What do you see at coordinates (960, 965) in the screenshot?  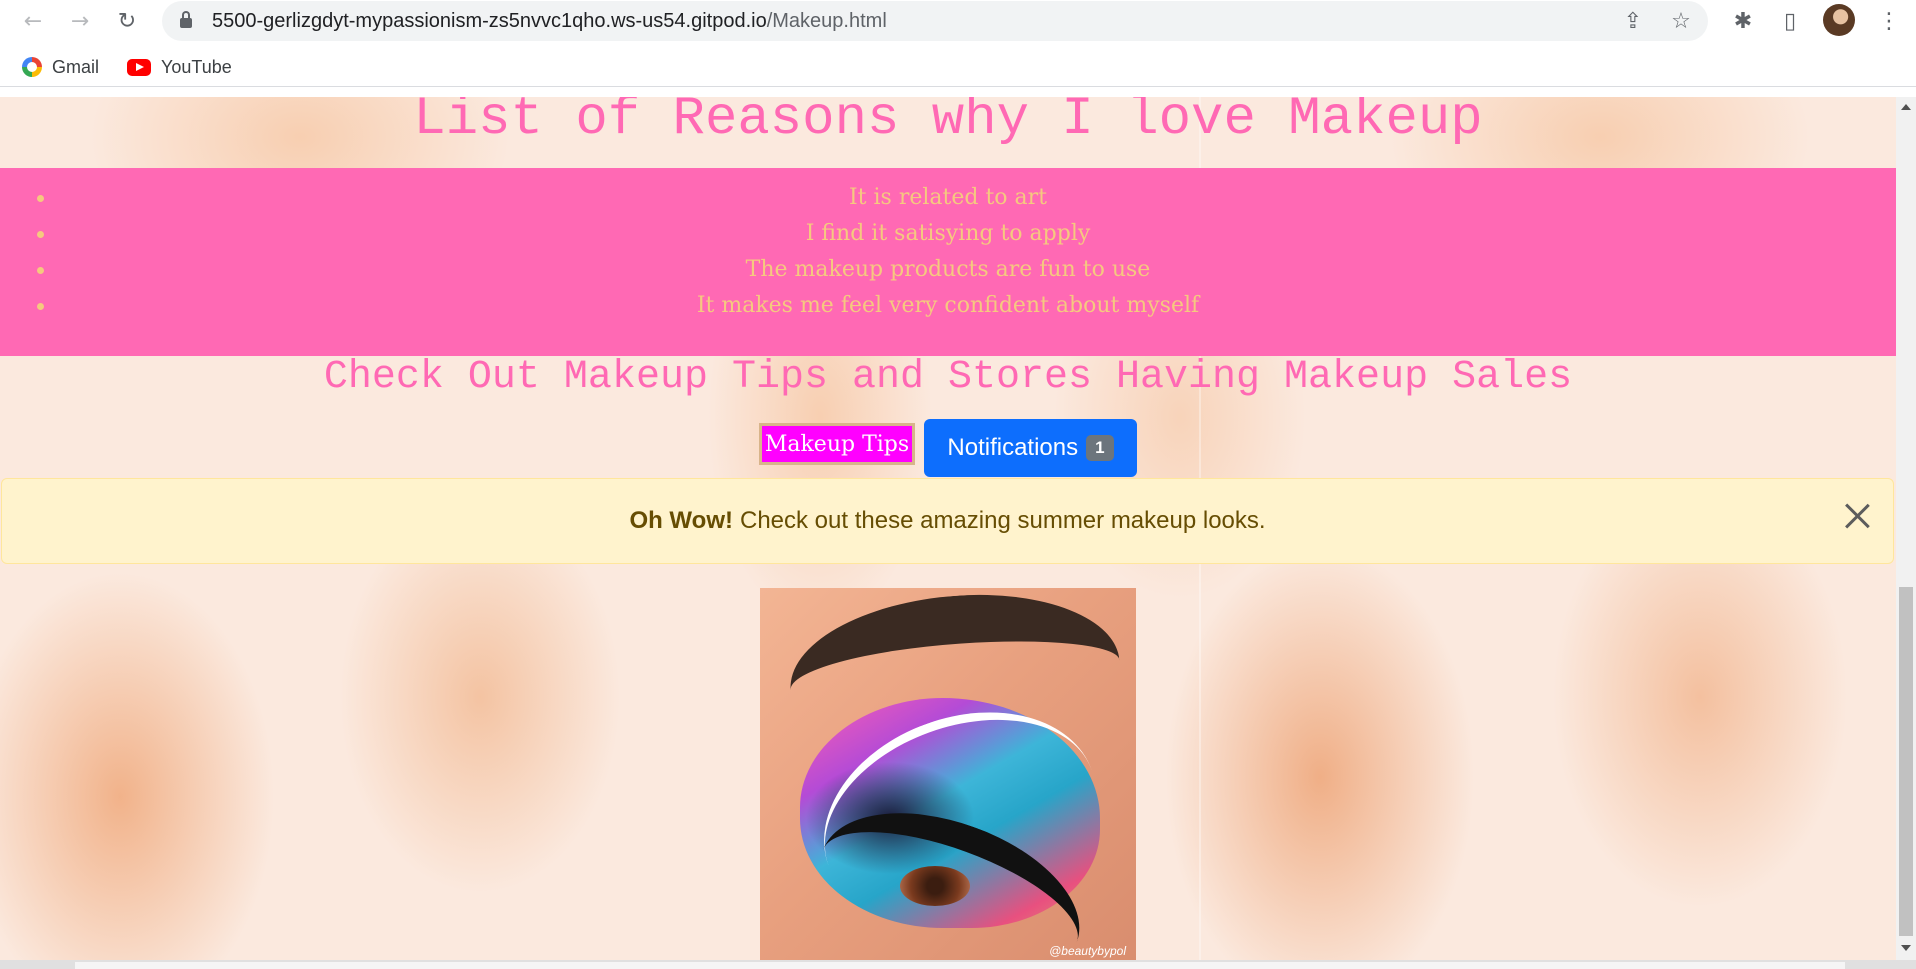 I see `horizontal-scroll-thumb` at bounding box center [960, 965].